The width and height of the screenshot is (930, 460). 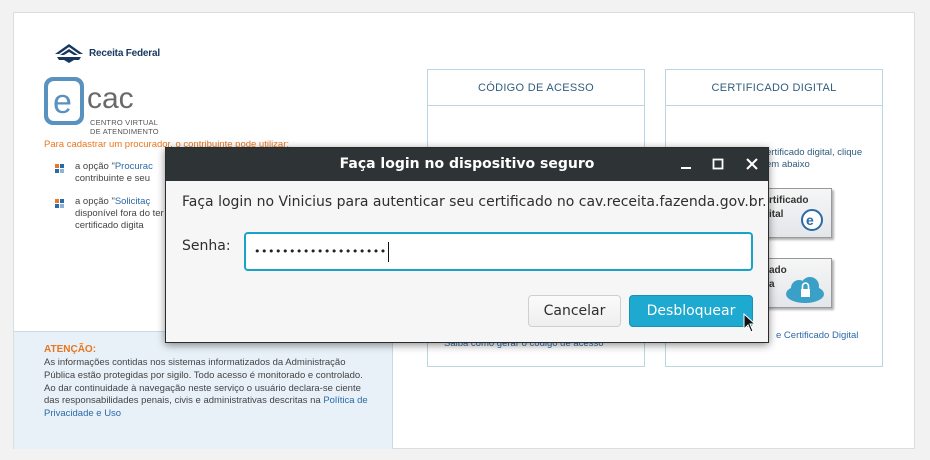 I want to click on close-icon, so click(x=752, y=164).